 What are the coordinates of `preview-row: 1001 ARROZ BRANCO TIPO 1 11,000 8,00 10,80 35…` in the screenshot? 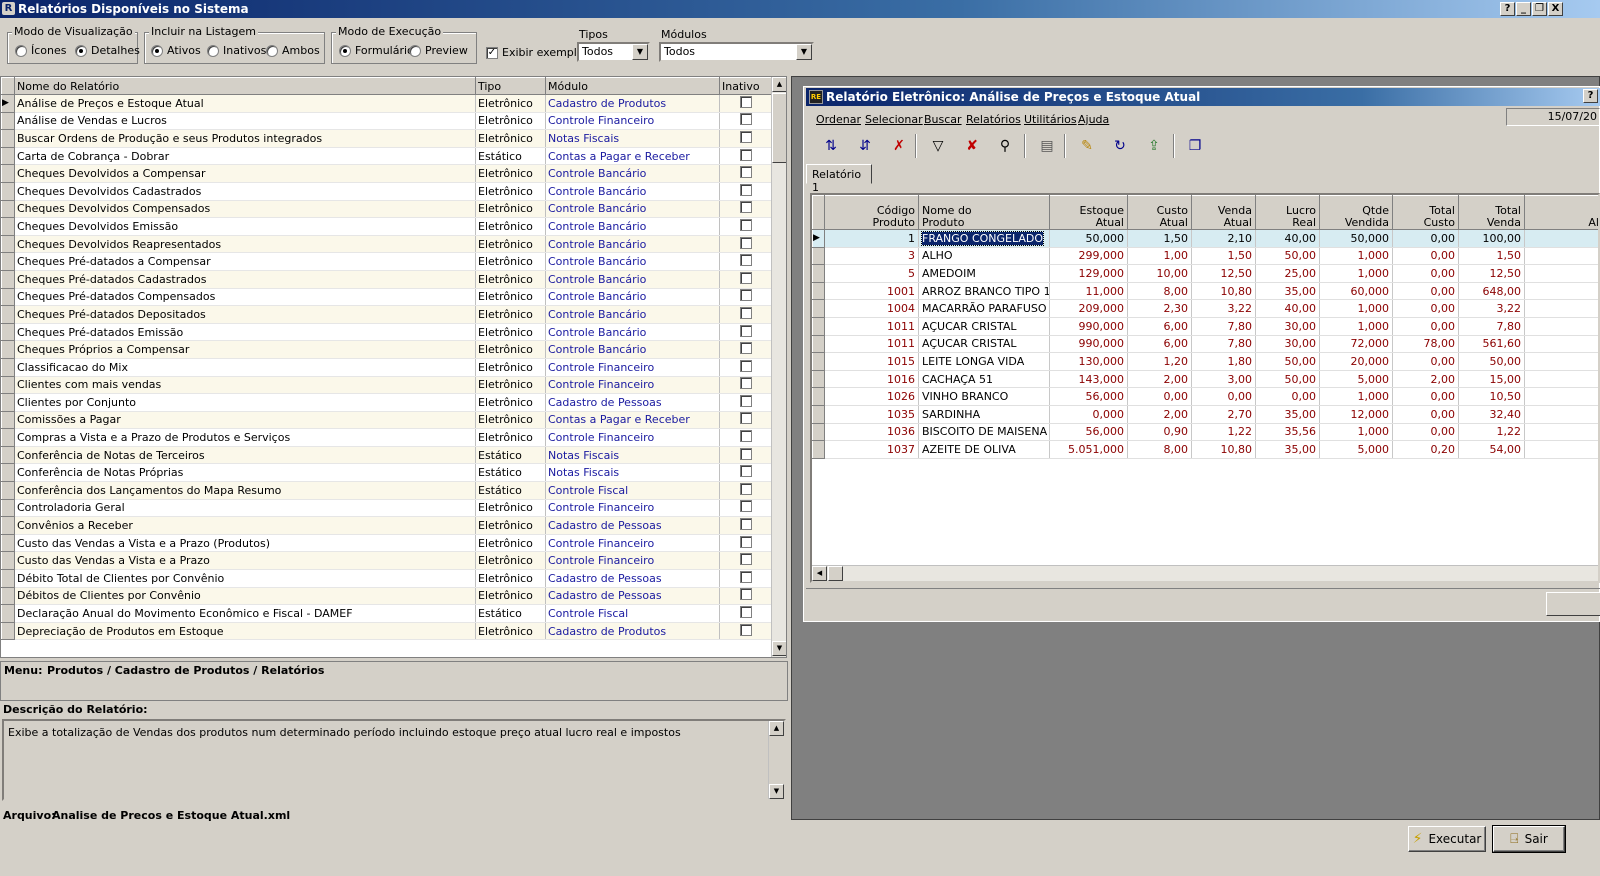 It's located at (1205, 291).